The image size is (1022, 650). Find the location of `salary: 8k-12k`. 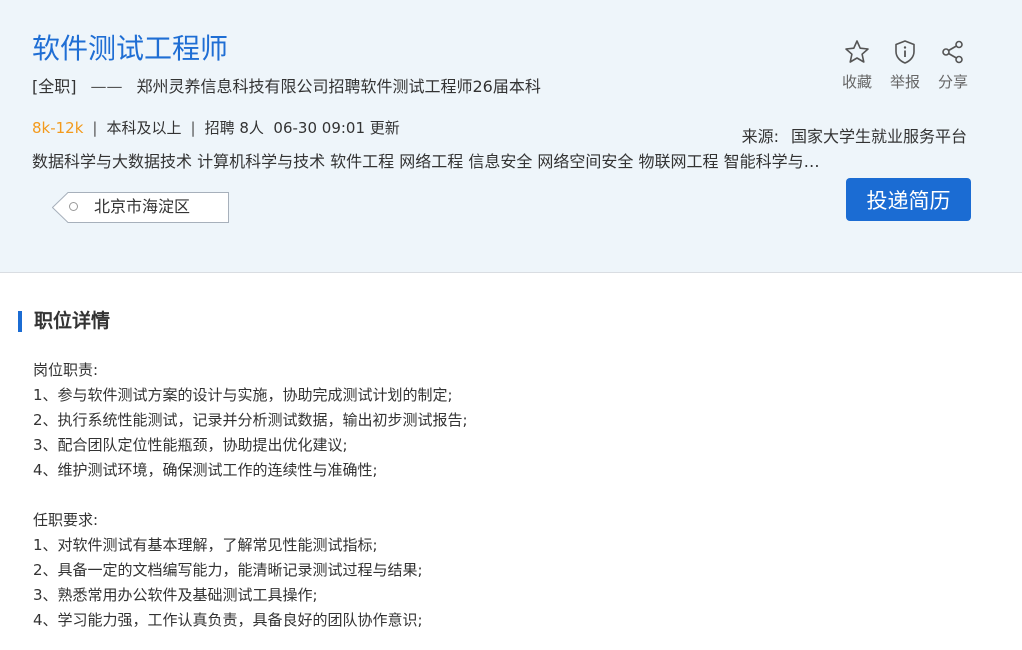

salary: 8k-12k is located at coordinates (58, 128).